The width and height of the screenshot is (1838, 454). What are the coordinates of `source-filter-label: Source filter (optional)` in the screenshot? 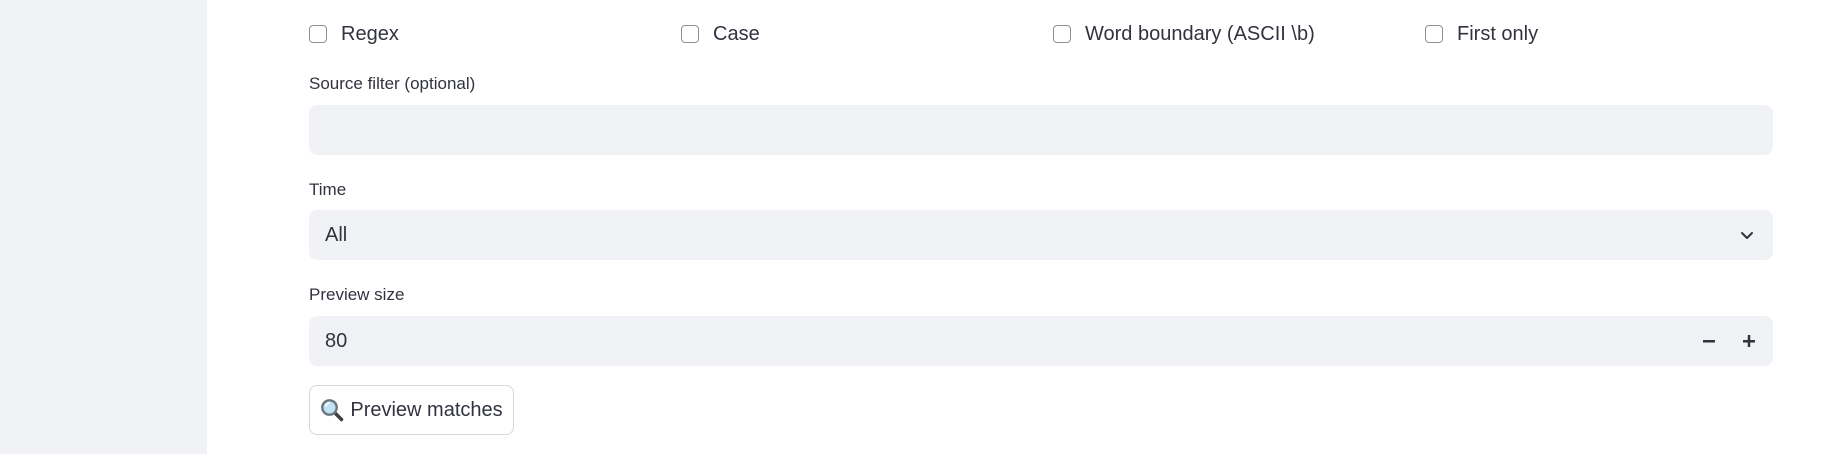 It's located at (392, 83).